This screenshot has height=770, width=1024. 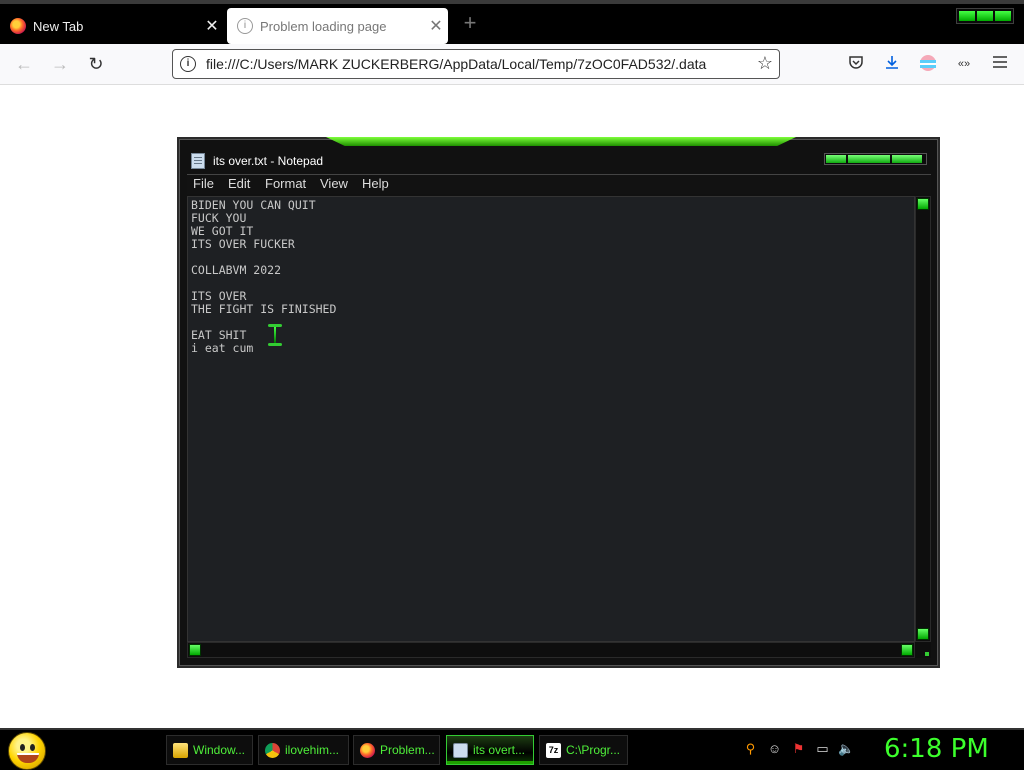 I want to click on folder-icon, so click(x=180, y=750).